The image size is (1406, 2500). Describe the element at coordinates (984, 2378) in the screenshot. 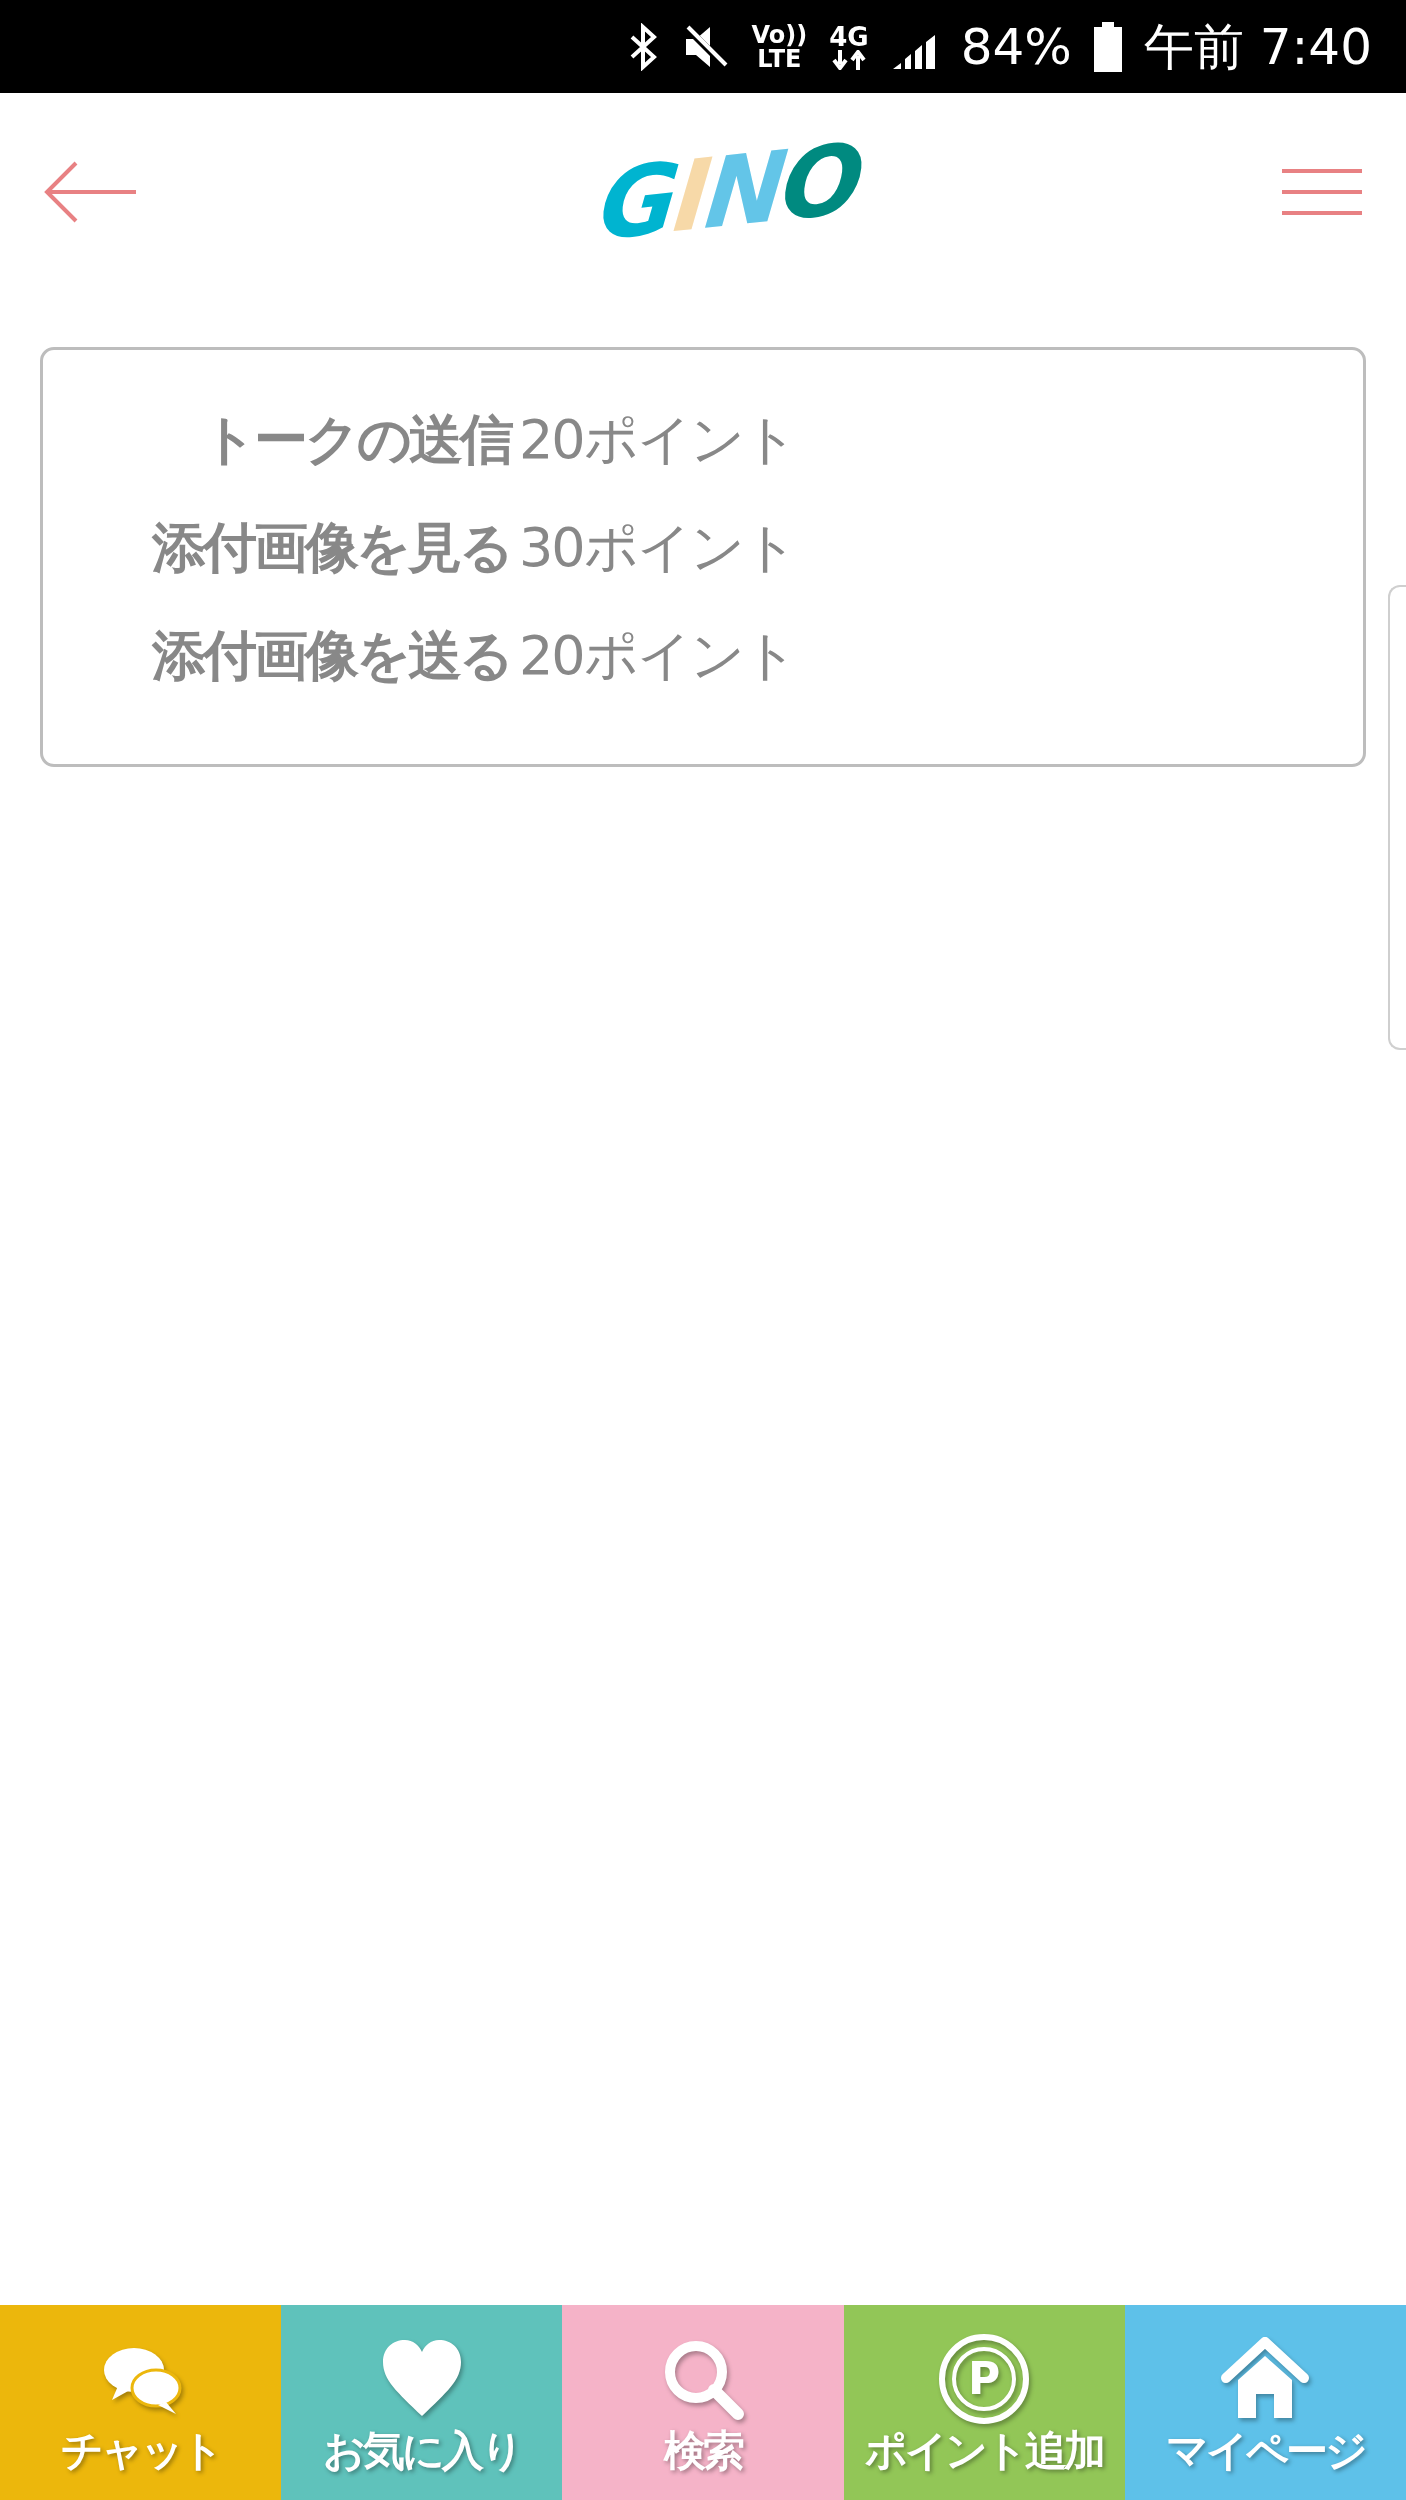

I see `points-coin-icon: P` at that location.